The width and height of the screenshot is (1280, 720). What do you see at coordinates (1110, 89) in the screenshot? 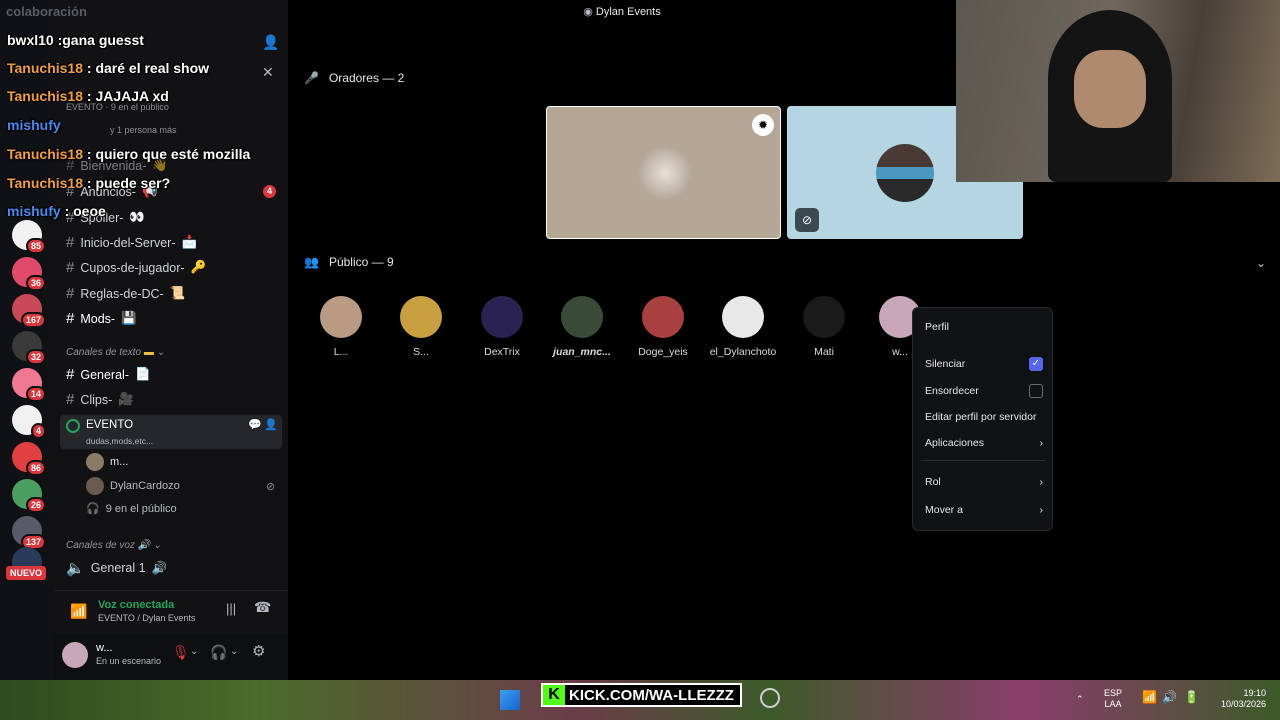
I see `webcam-face` at bounding box center [1110, 89].